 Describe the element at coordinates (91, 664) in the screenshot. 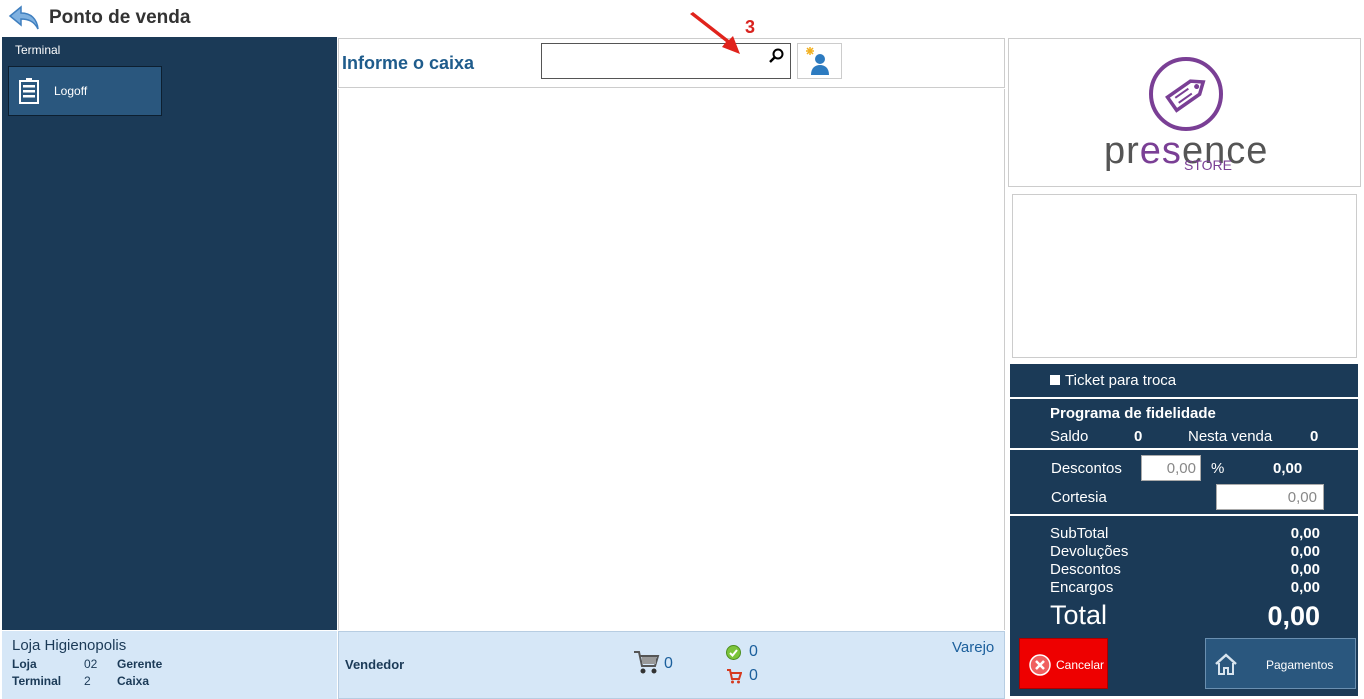

I see `loja-value: 02` at that location.